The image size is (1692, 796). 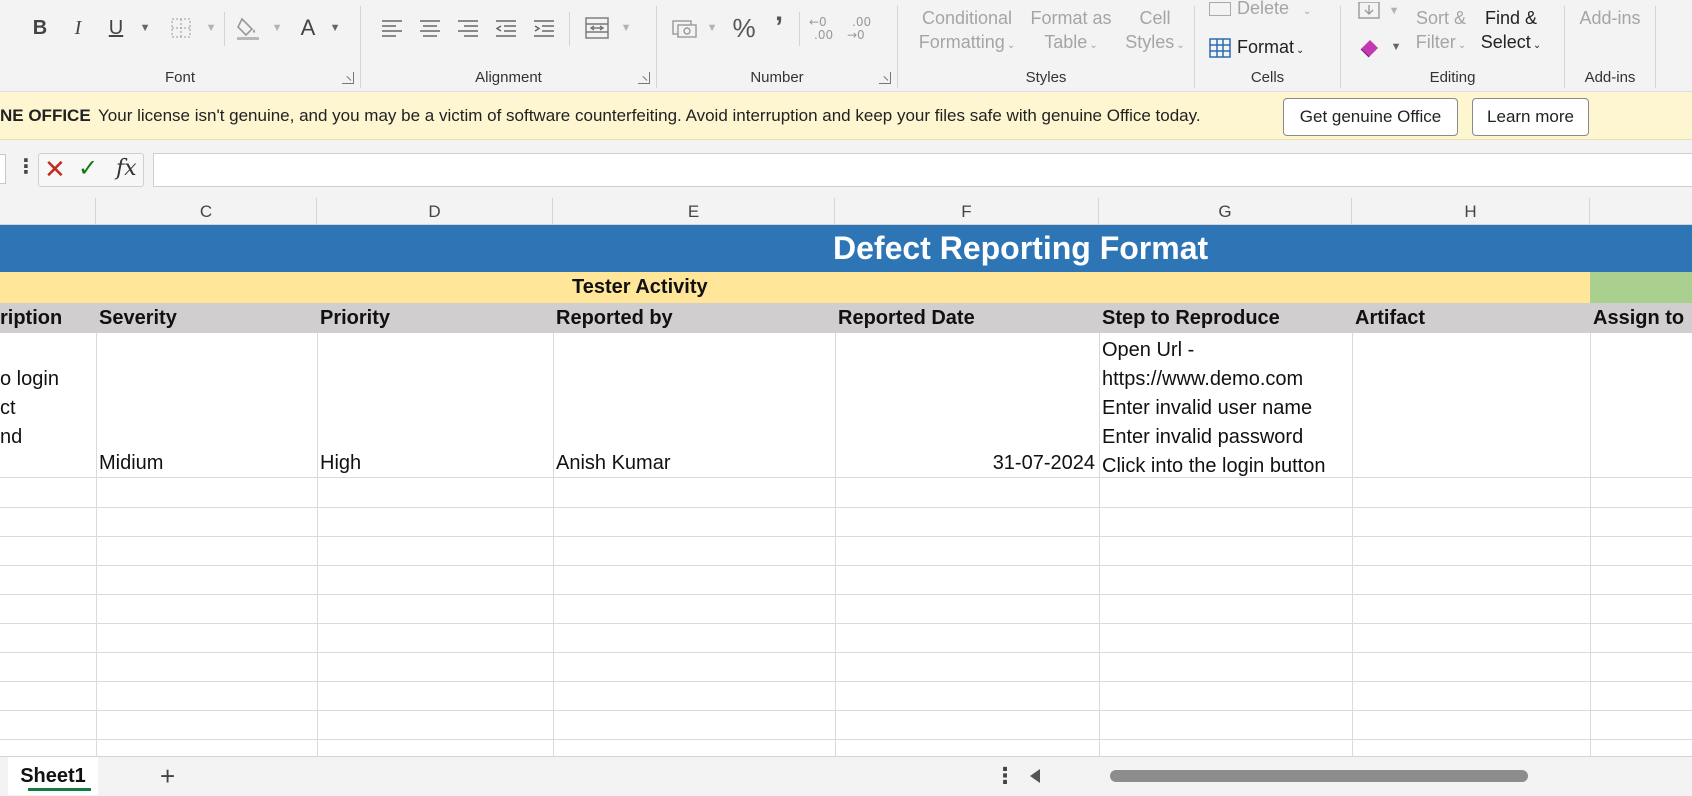 What do you see at coordinates (317, 544) in the screenshot?
I see `gridline-vertical` at bounding box center [317, 544].